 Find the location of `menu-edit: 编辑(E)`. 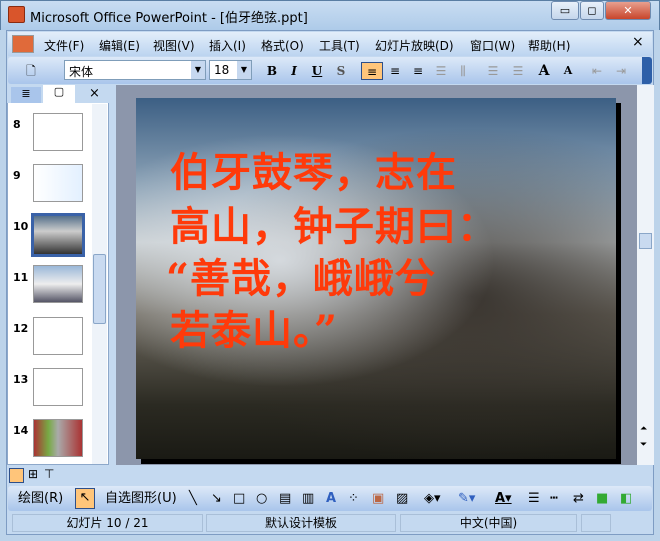

menu-edit: 编辑(E) is located at coordinates (119, 45).